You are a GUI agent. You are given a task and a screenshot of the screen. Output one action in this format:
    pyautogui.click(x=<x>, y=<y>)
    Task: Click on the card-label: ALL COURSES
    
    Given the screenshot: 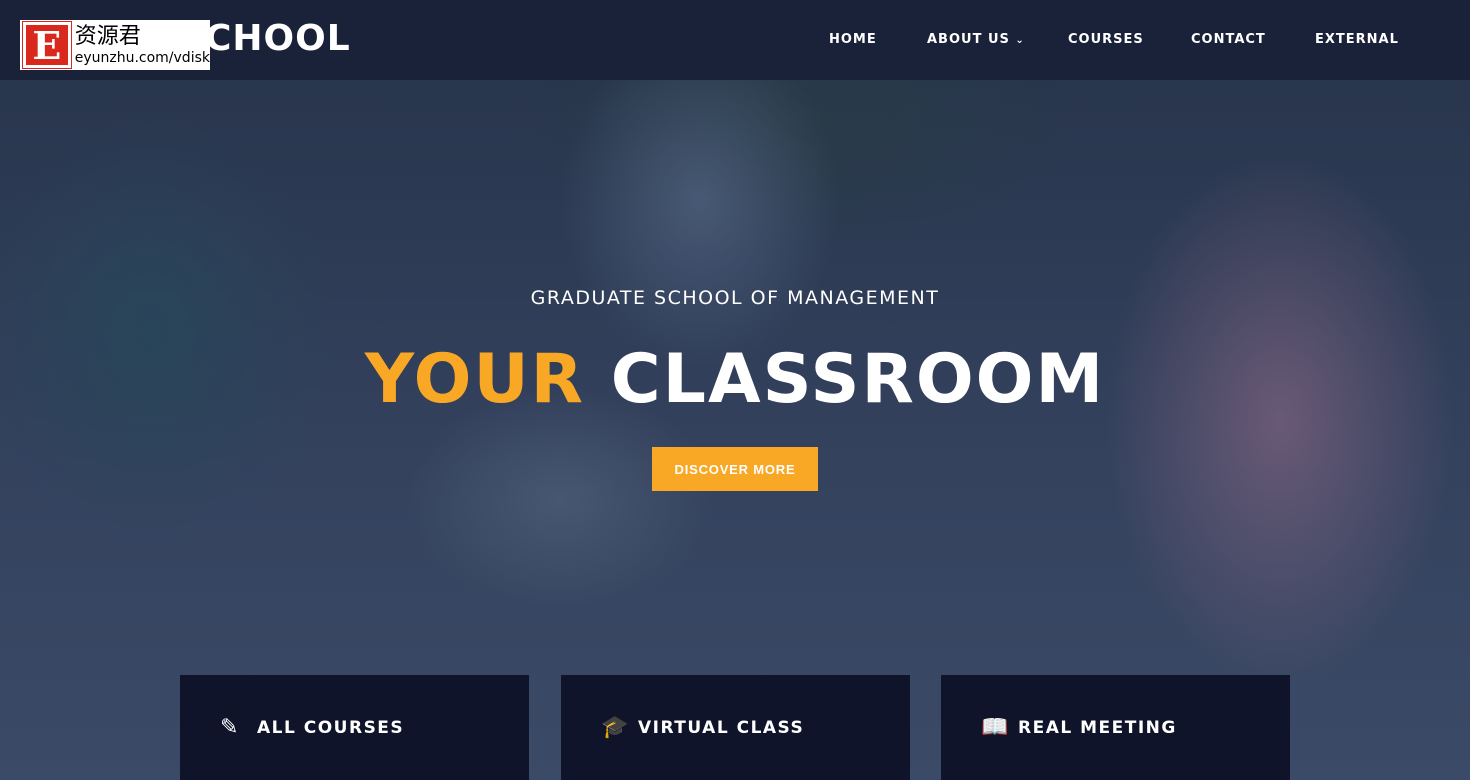 What is the action you would take?
    pyautogui.click(x=331, y=727)
    